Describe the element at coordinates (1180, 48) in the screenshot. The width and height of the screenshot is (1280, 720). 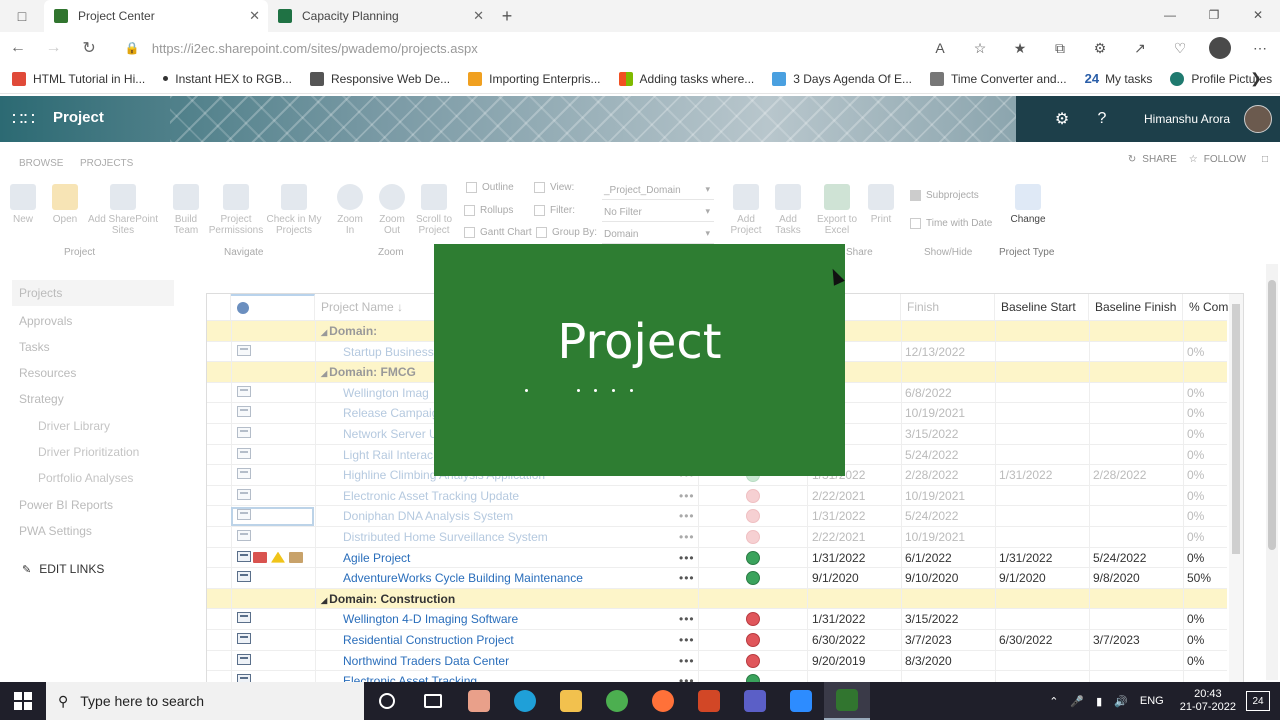
I see `performance-icon: ♡` at that location.